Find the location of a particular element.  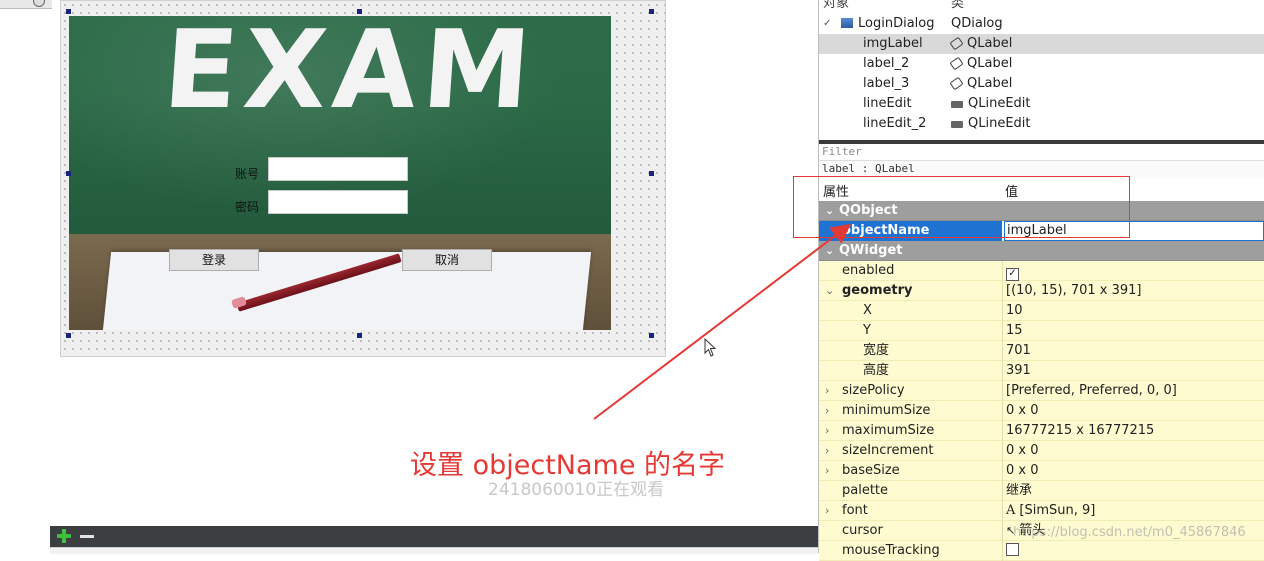

tree-item-class-wrap: QLineEdit is located at coordinates (991, 124).